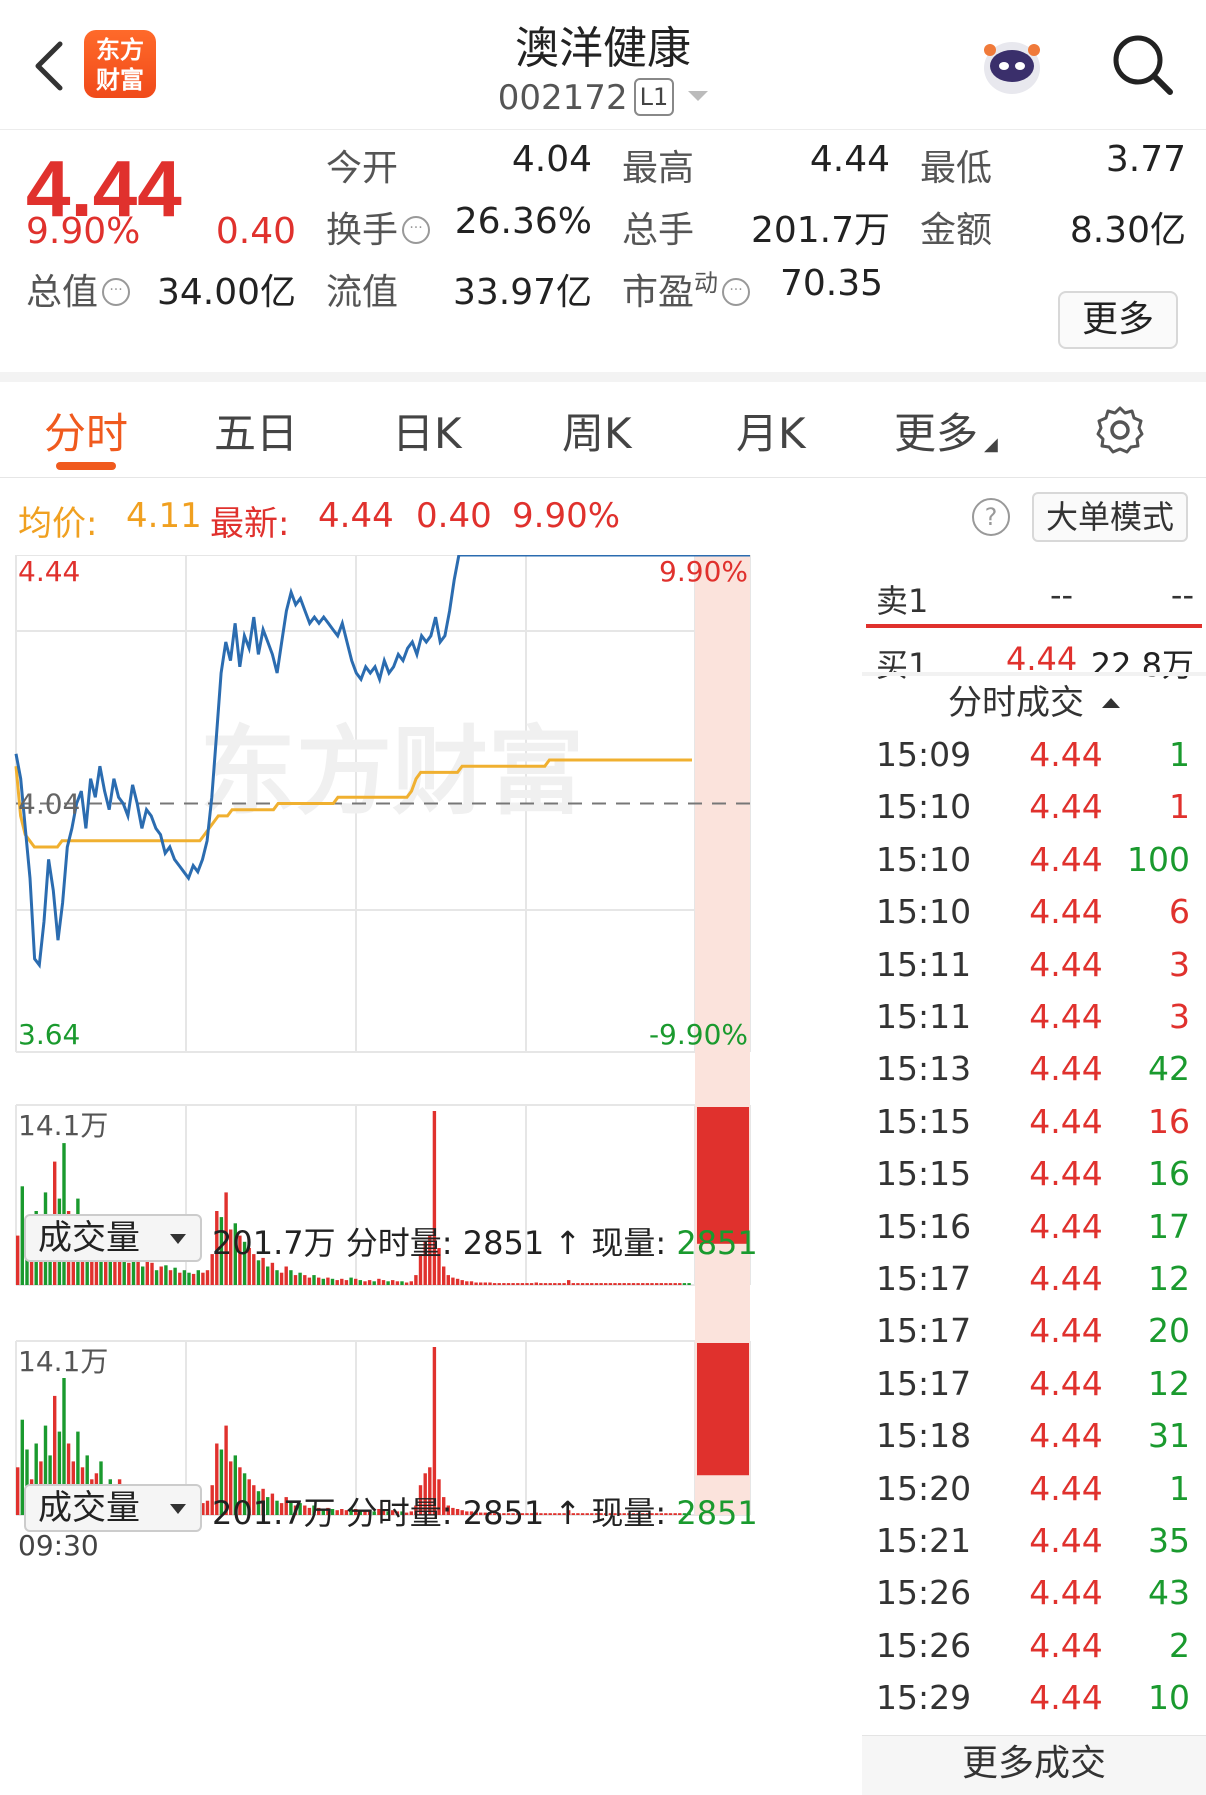 The image size is (1206, 1795). Describe the element at coordinates (78, 289) in the screenshot. I see `market-cap-label: 总值 ···` at that location.